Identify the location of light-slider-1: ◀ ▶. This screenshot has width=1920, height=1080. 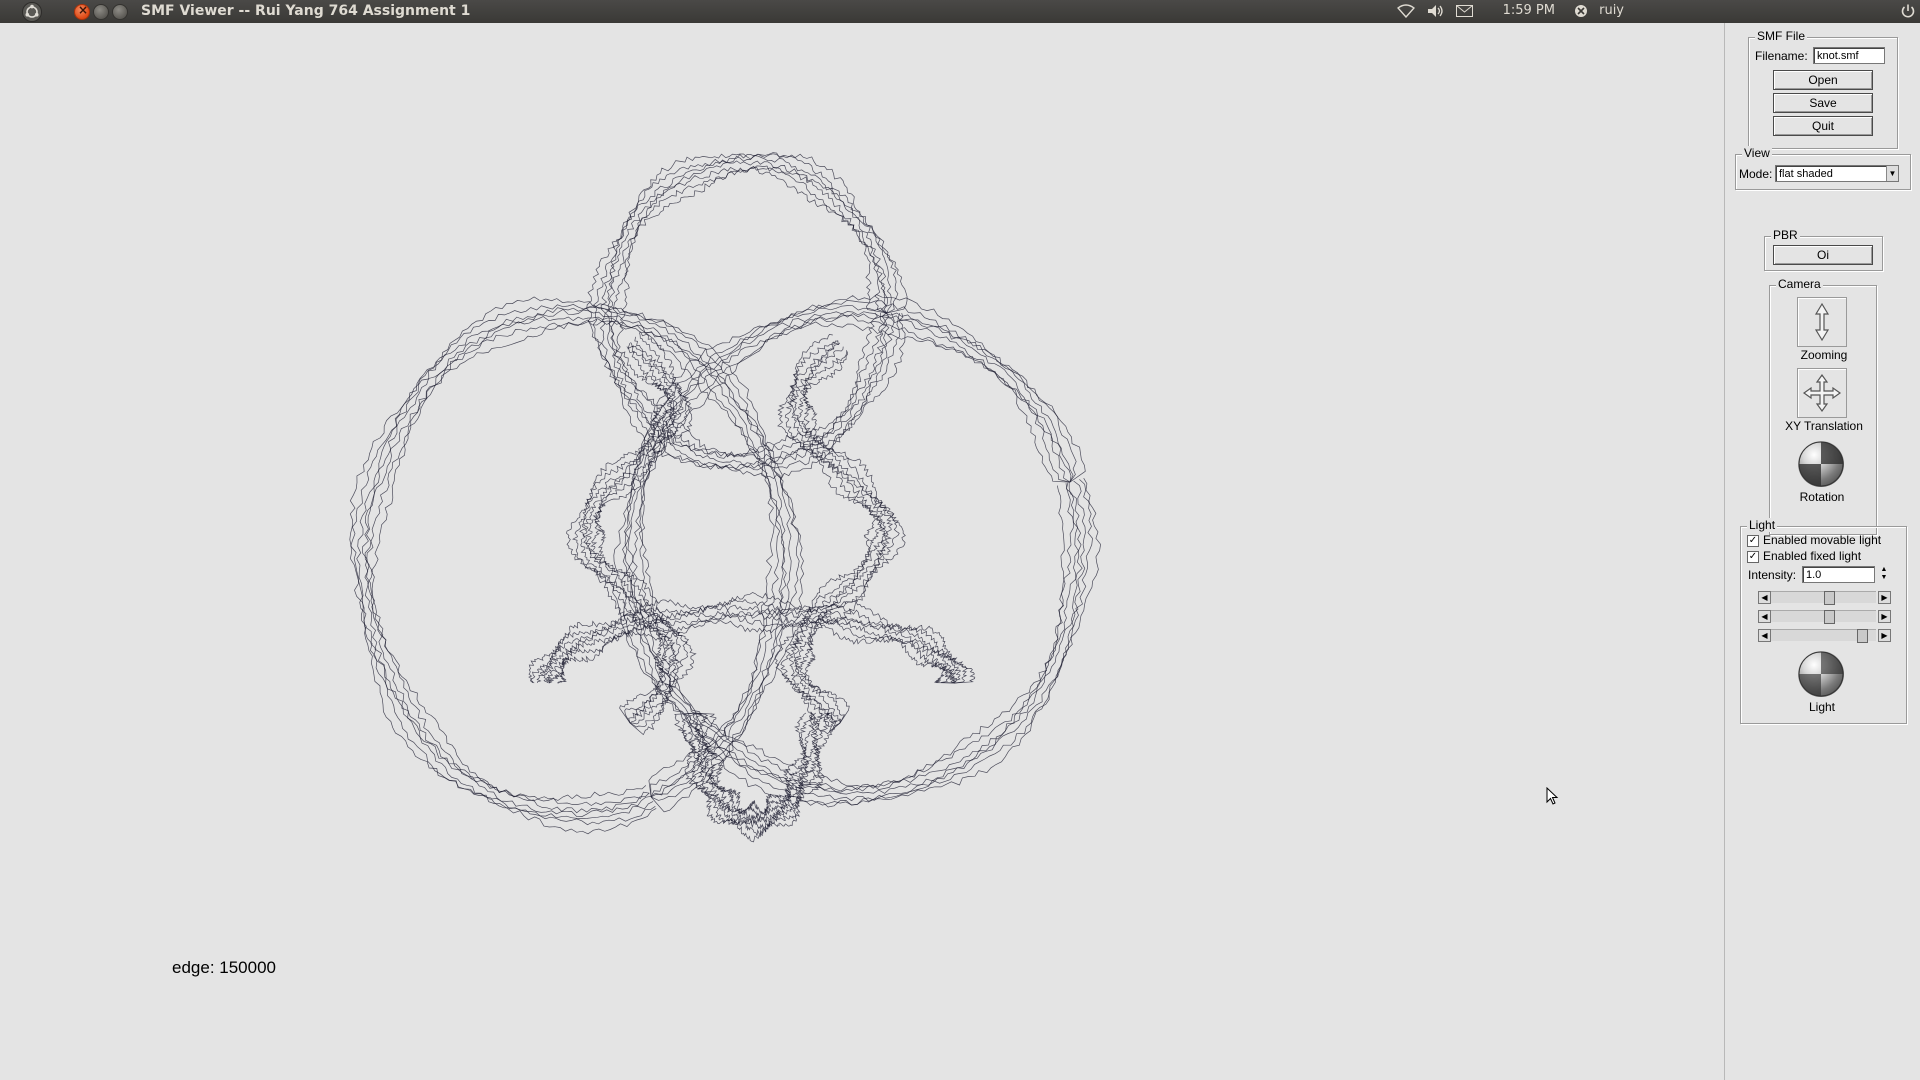
(1824, 598).